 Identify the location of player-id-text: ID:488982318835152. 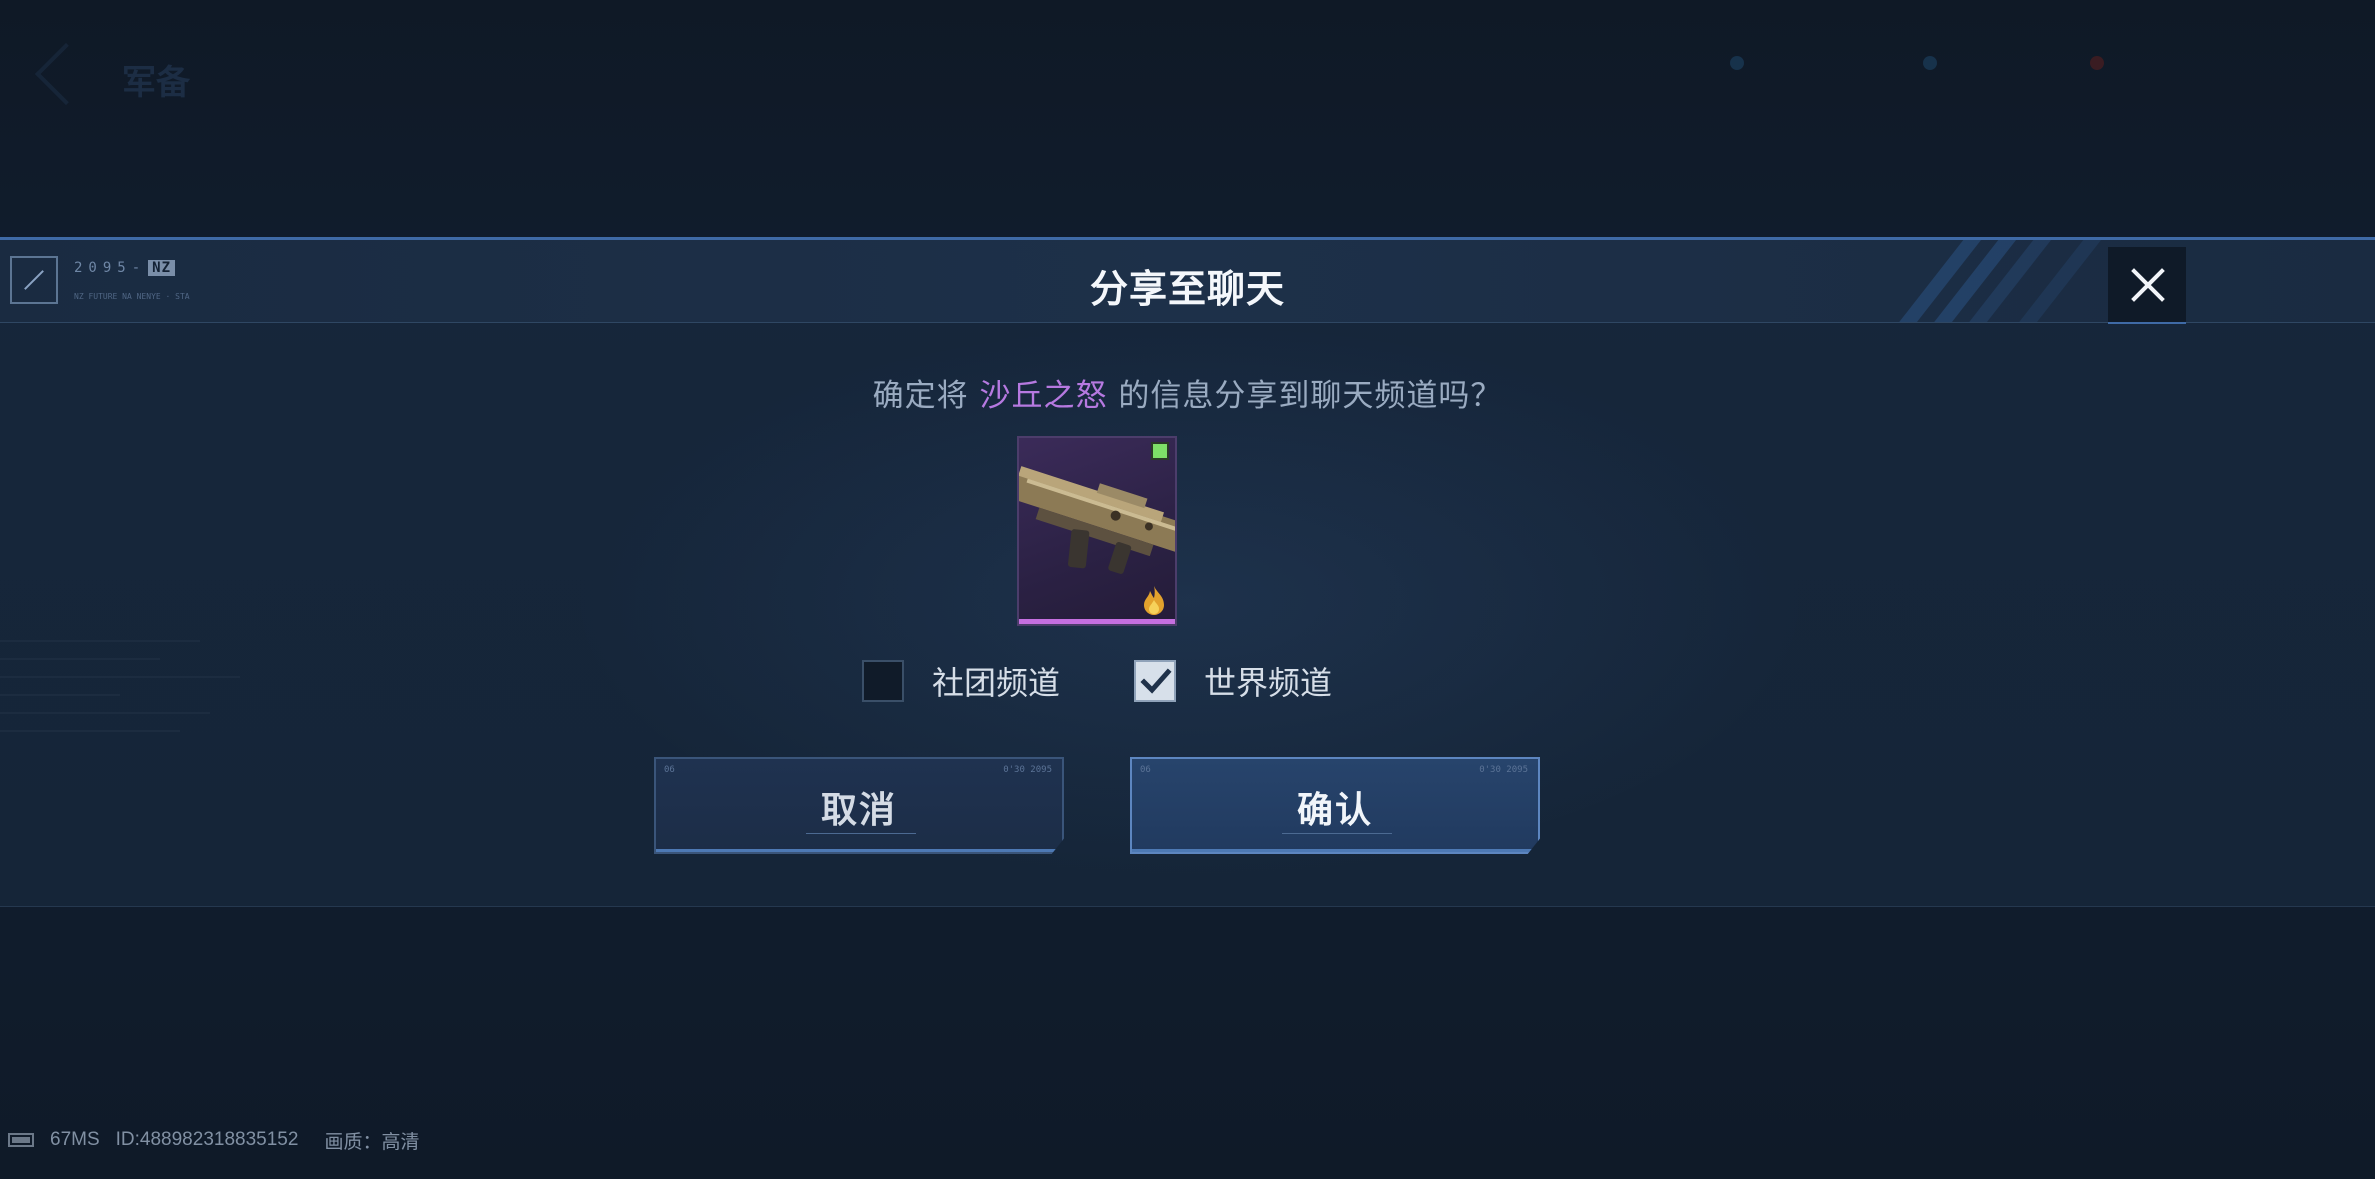
(207, 1139).